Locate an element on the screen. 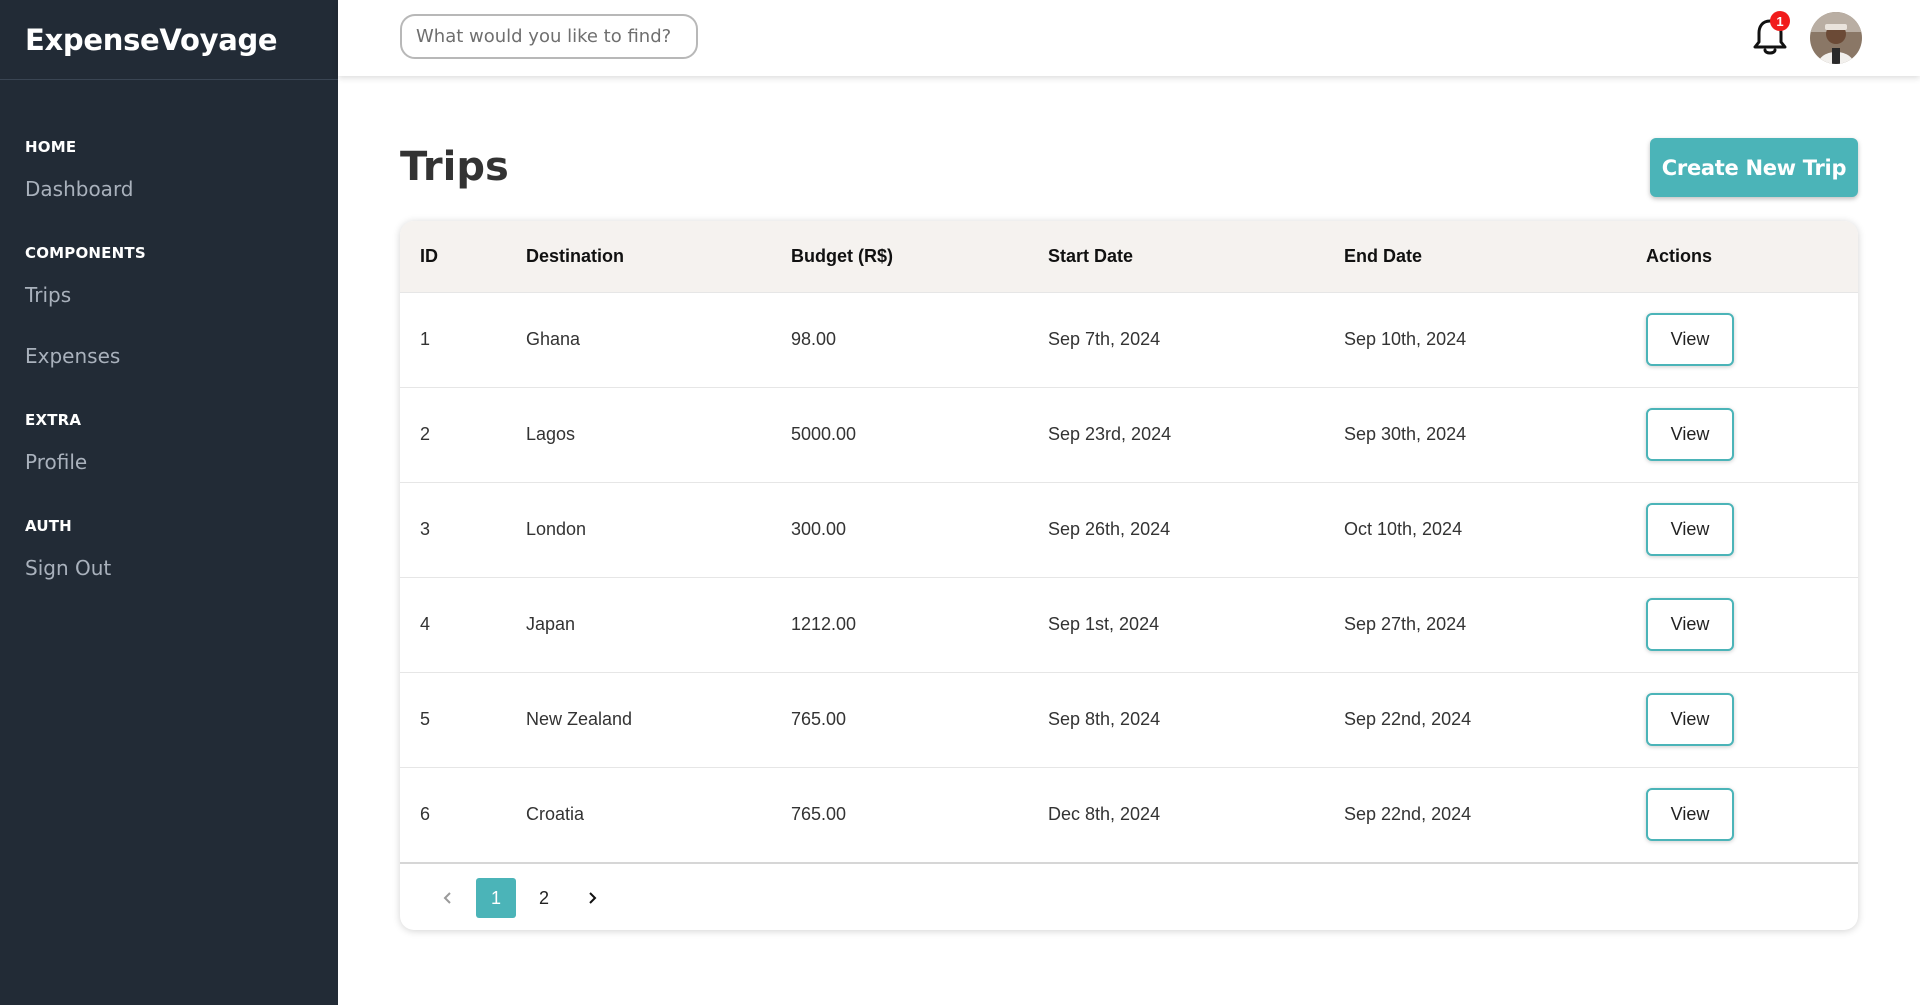  column-header-id: ID is located at coordinates (453, 256).